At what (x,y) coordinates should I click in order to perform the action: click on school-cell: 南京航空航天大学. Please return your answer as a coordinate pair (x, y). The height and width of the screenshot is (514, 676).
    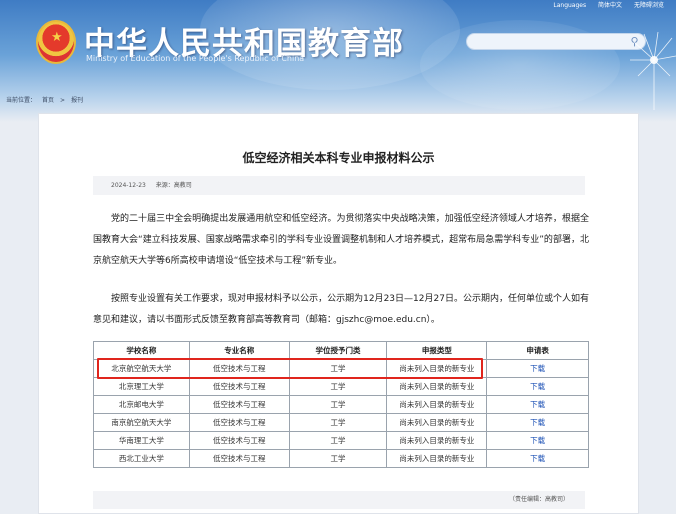
    Looking at the image, I should click on (141, 422).